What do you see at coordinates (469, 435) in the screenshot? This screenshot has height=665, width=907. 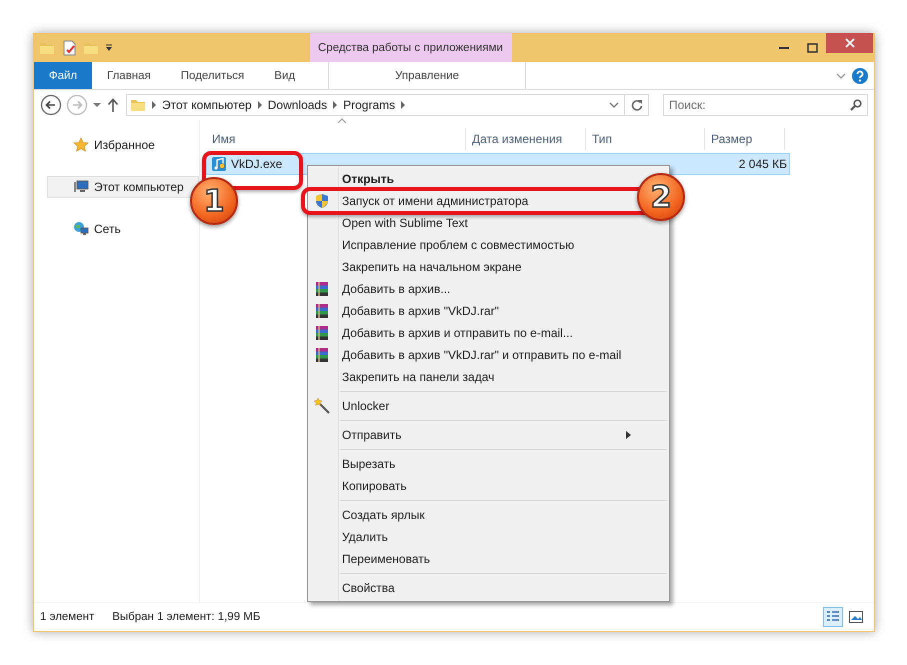 I see `menu-item: Отправить` at bounding box center [469, 435].